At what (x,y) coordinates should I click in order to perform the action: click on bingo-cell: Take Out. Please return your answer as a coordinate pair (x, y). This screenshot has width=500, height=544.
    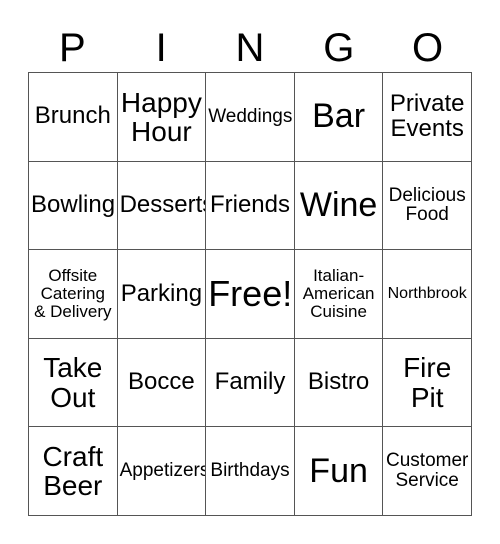
    Looking at the image, I should click on (73, 383).